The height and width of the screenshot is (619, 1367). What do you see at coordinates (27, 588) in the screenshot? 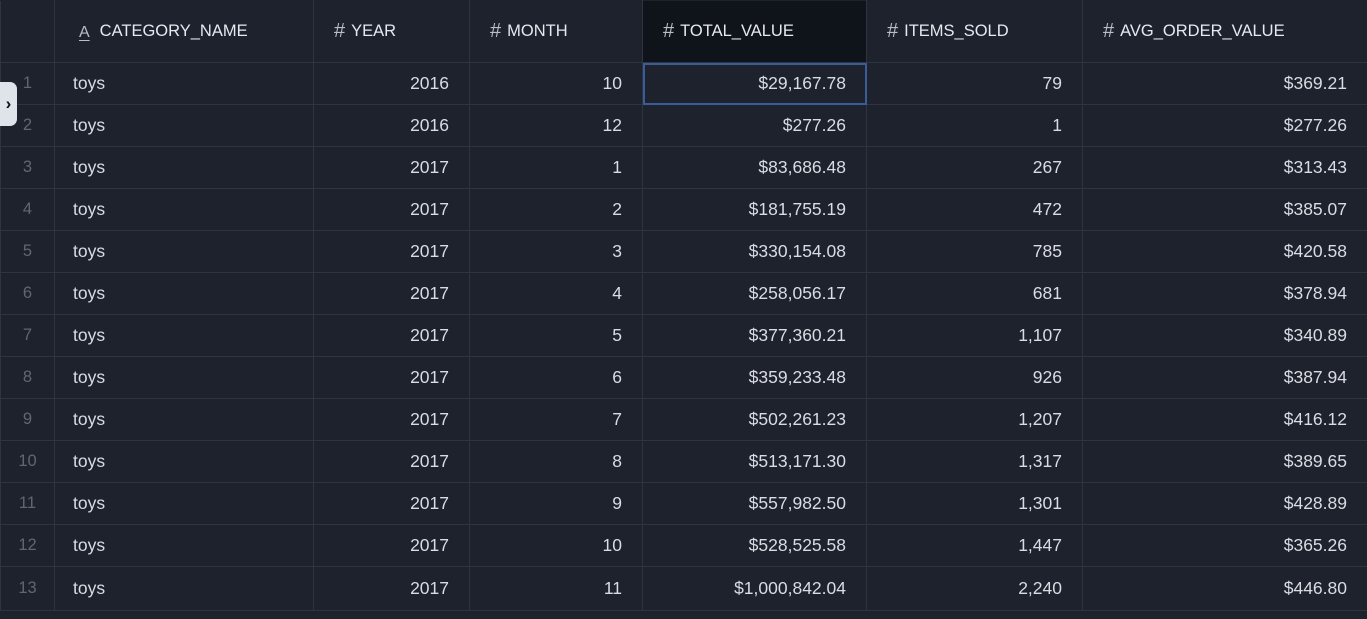
I see `row-number: 13` at bounding box center [27, 588].